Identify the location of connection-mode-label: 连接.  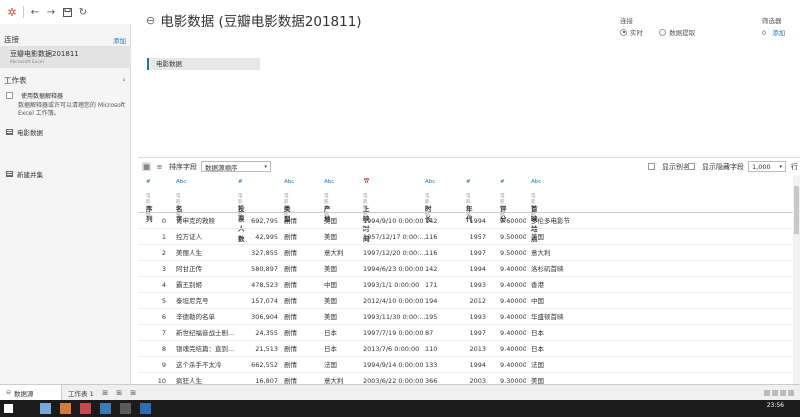
(626, 21).